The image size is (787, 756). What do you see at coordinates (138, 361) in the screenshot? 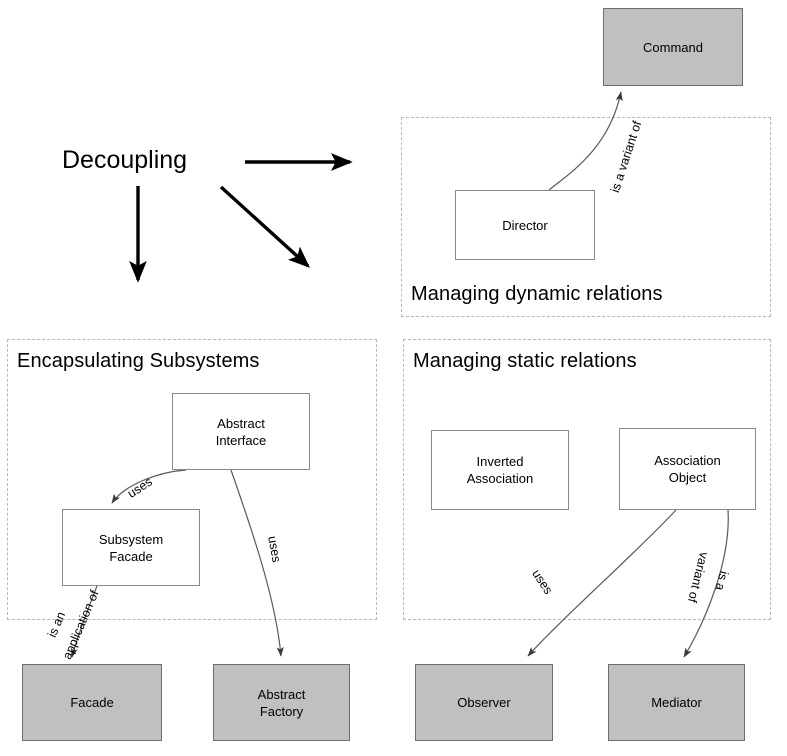
I see `group-title-encapsulating-subsystems: Encapsulating Subsystems` at bounding box center [138, 361].